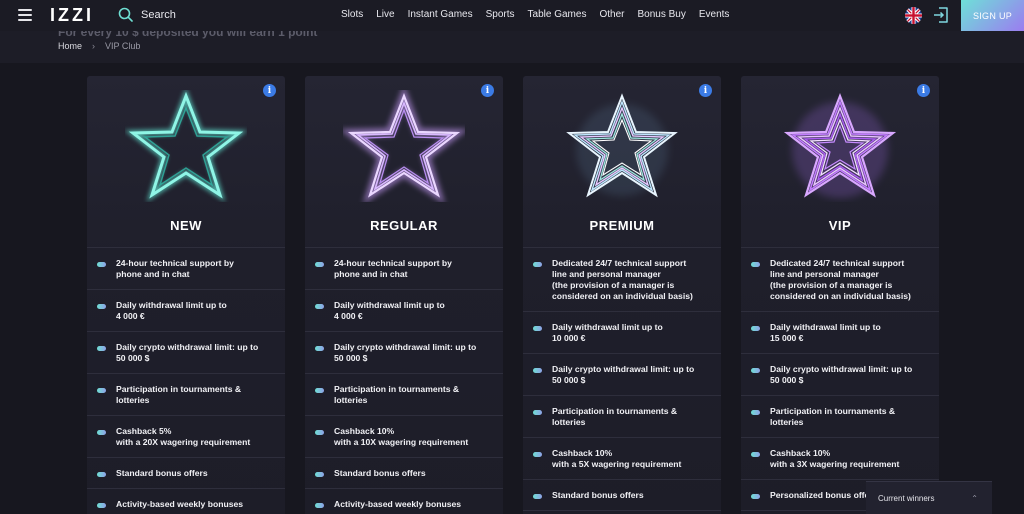  I want to click on breadcrumb-current: VIP Club, so click(123, 46).